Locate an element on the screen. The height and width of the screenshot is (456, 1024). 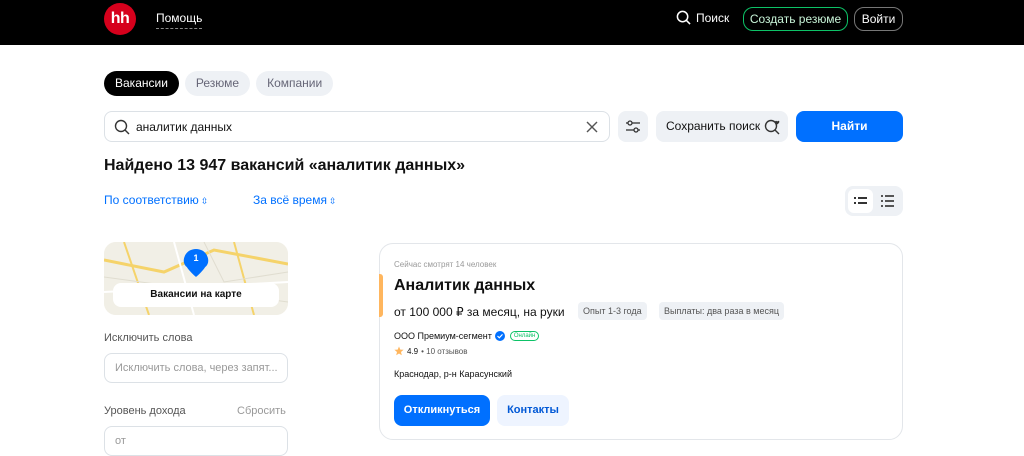
vacancy-location: Краснодар, р-н Карасунский is located at coordinates (453, 374).